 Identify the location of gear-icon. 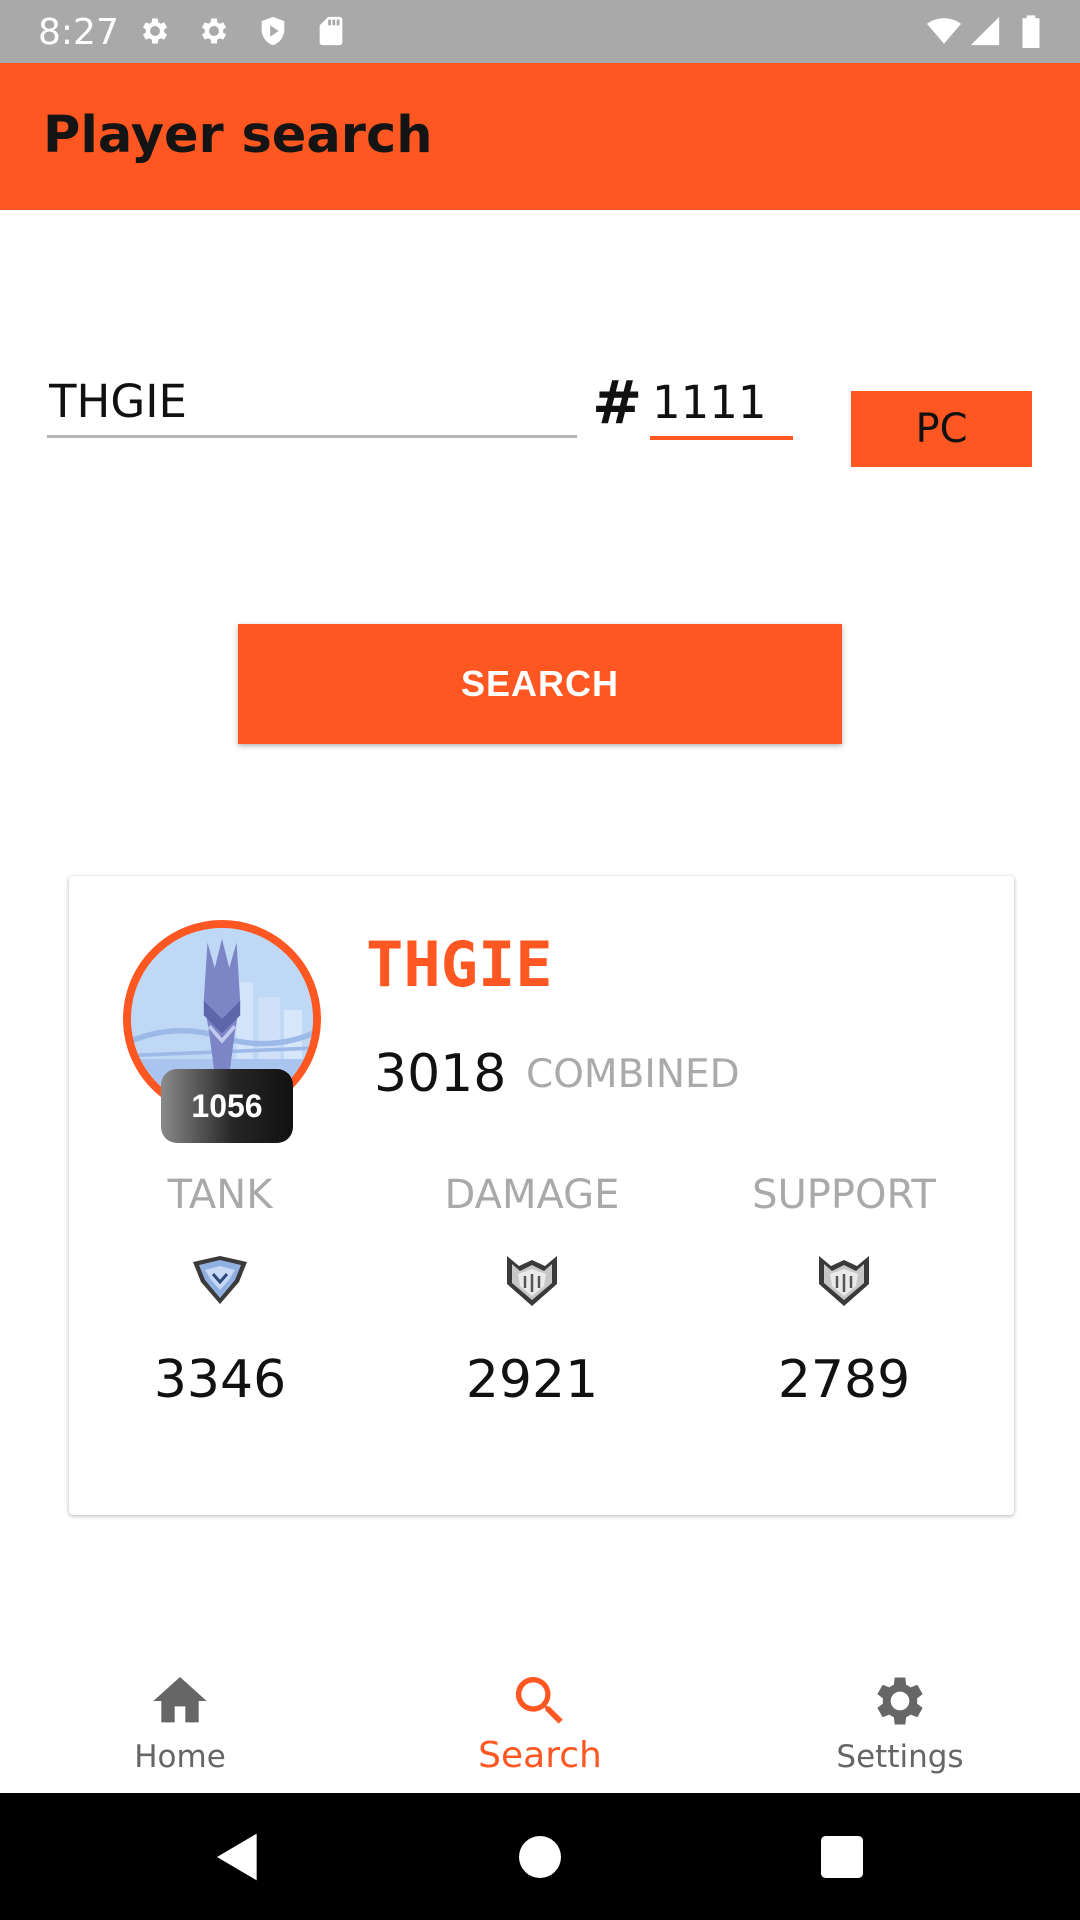
(900, 1701).